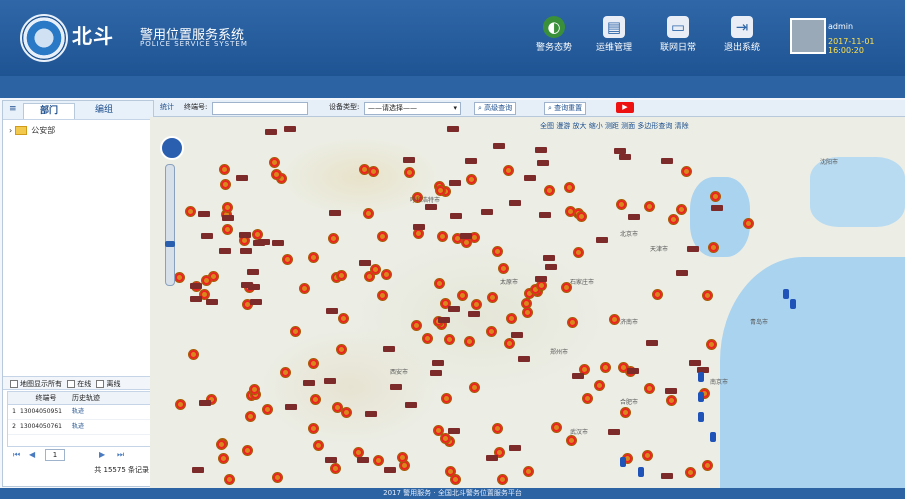 This screenshot has height=499, width=905. I want to click on last-page-icon: ⏭, so click(120, 455).